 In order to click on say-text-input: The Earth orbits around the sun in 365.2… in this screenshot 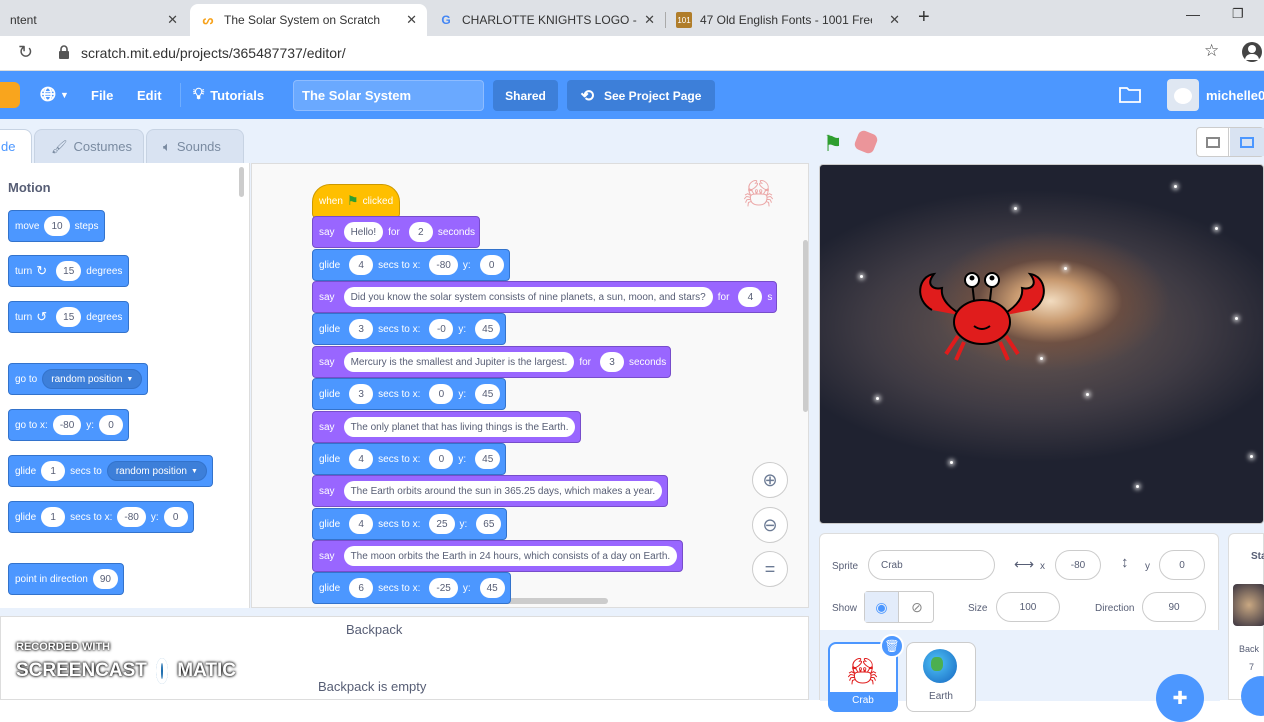, I will do `click(503, 491)`.